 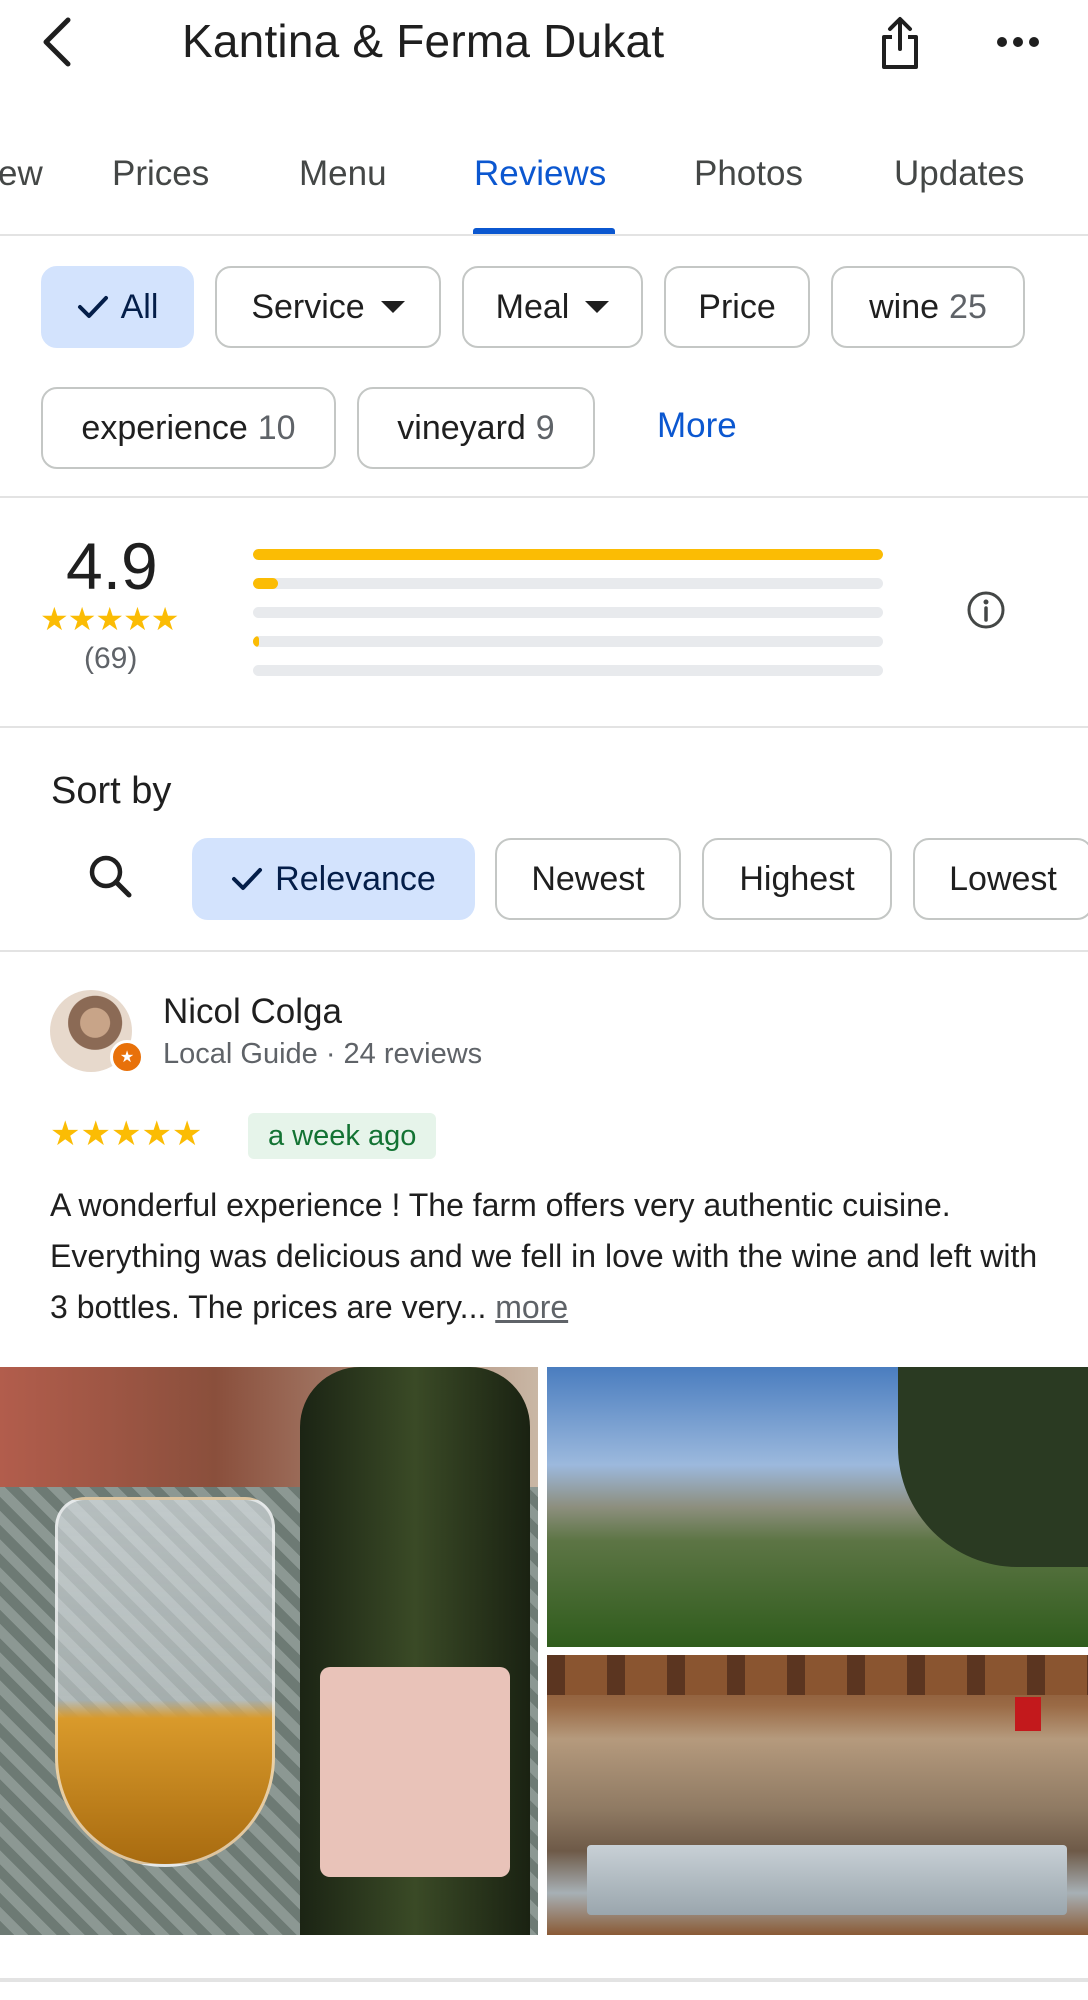 I want to click on chip-count: 25, so click(x=968, y=306).